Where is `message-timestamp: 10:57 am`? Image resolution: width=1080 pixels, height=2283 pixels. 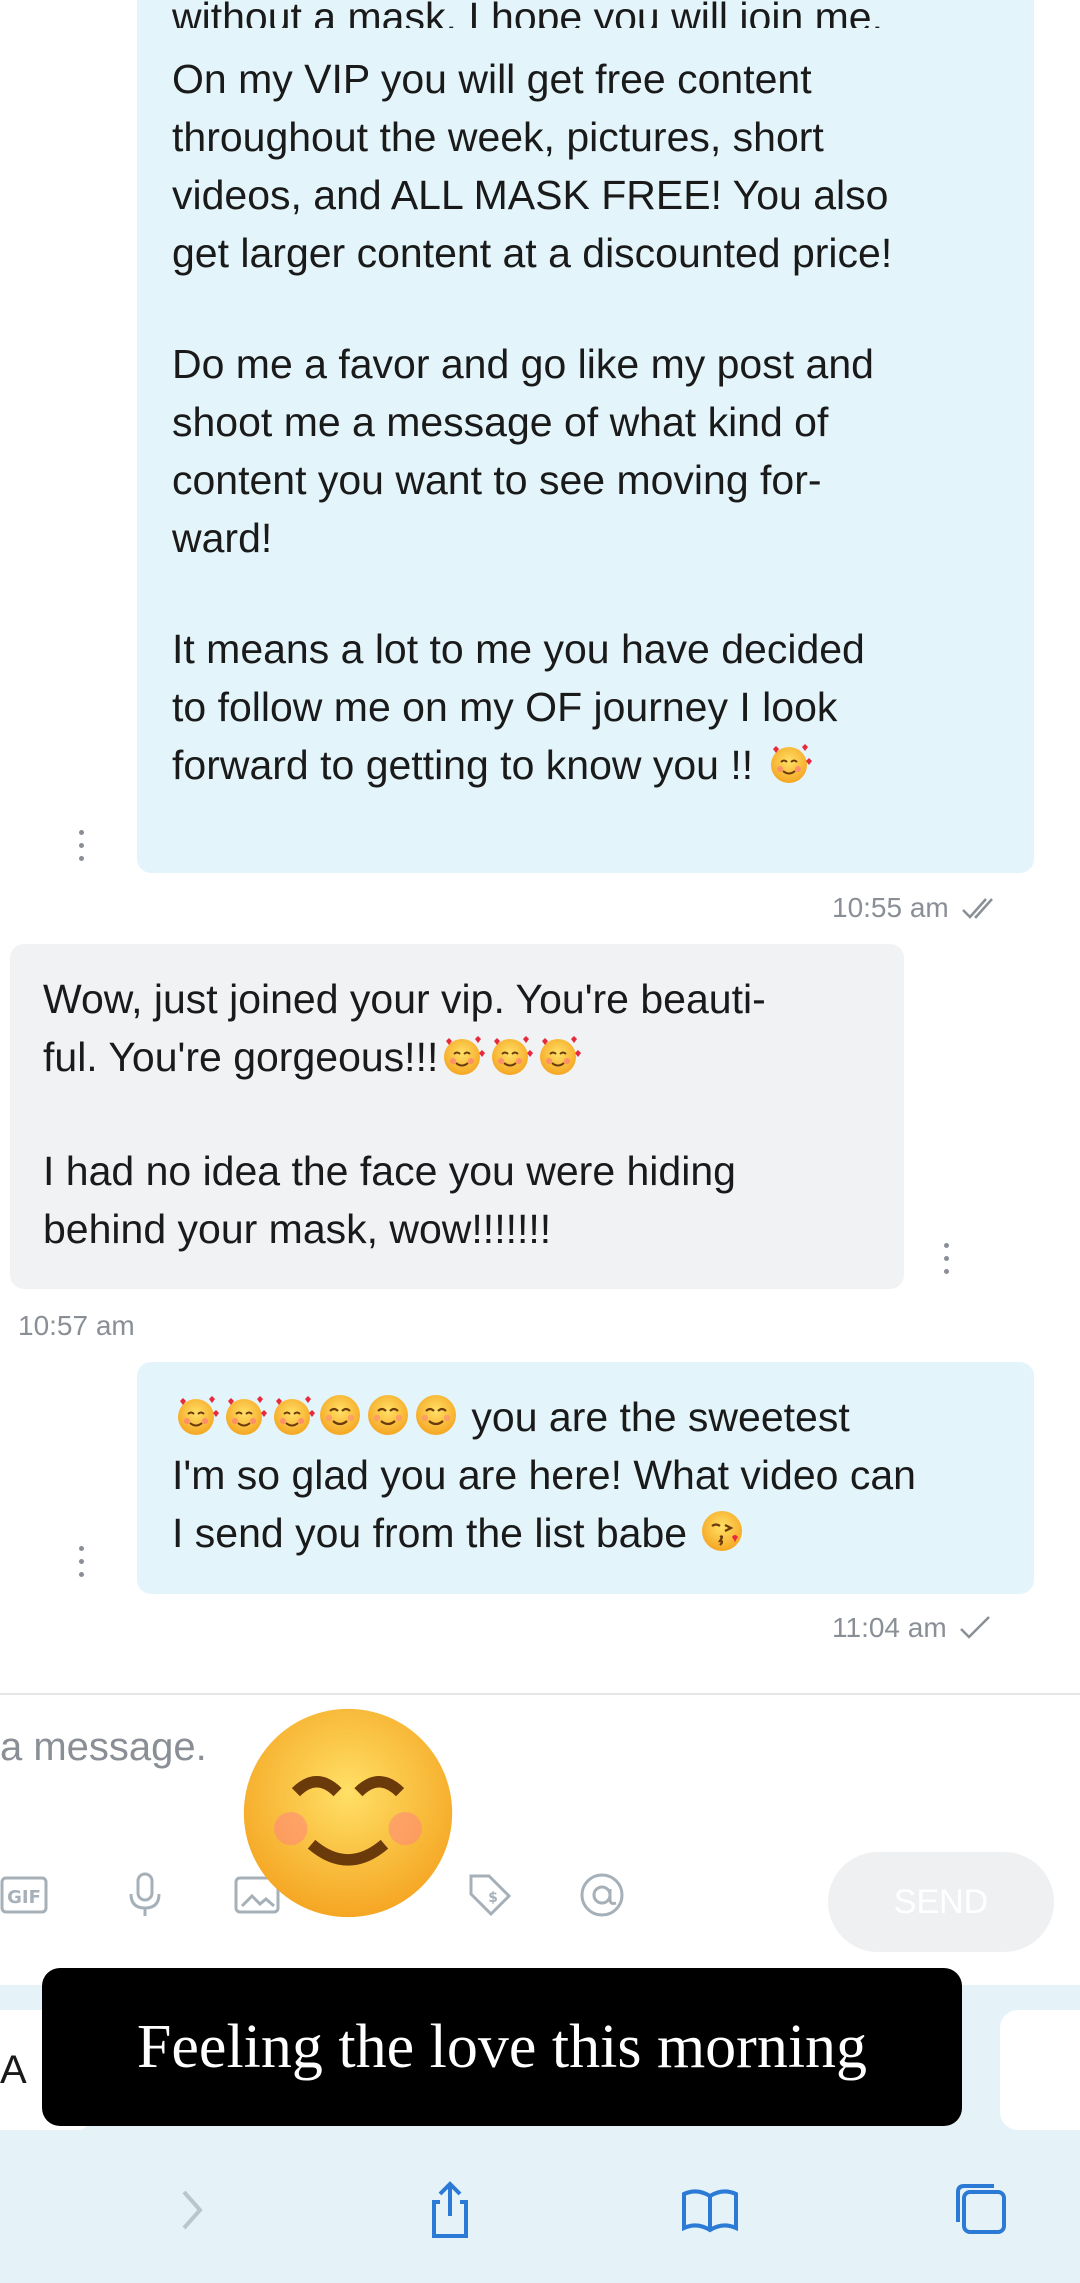
message-timestamp: 10:57 am is located at coordinates (76, 1326).